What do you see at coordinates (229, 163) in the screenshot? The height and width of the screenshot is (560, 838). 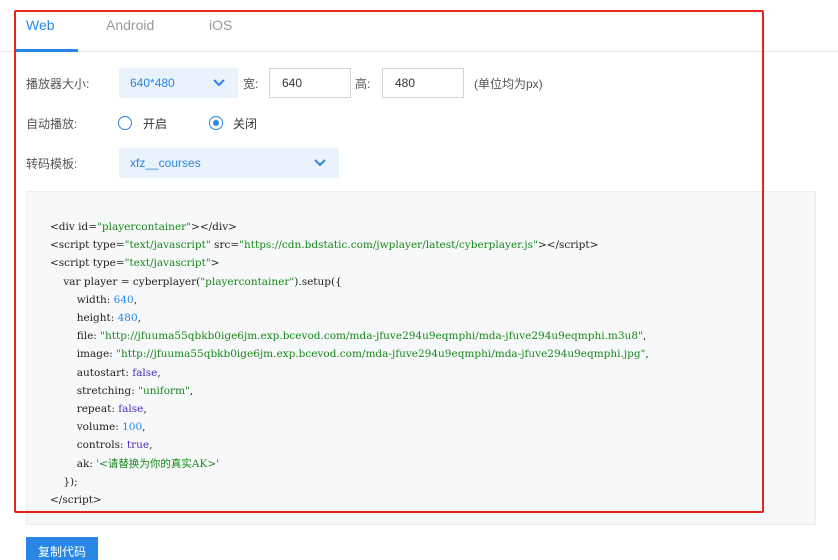 I see `template-select: xfz__courses` at bounding box center [229, 163].